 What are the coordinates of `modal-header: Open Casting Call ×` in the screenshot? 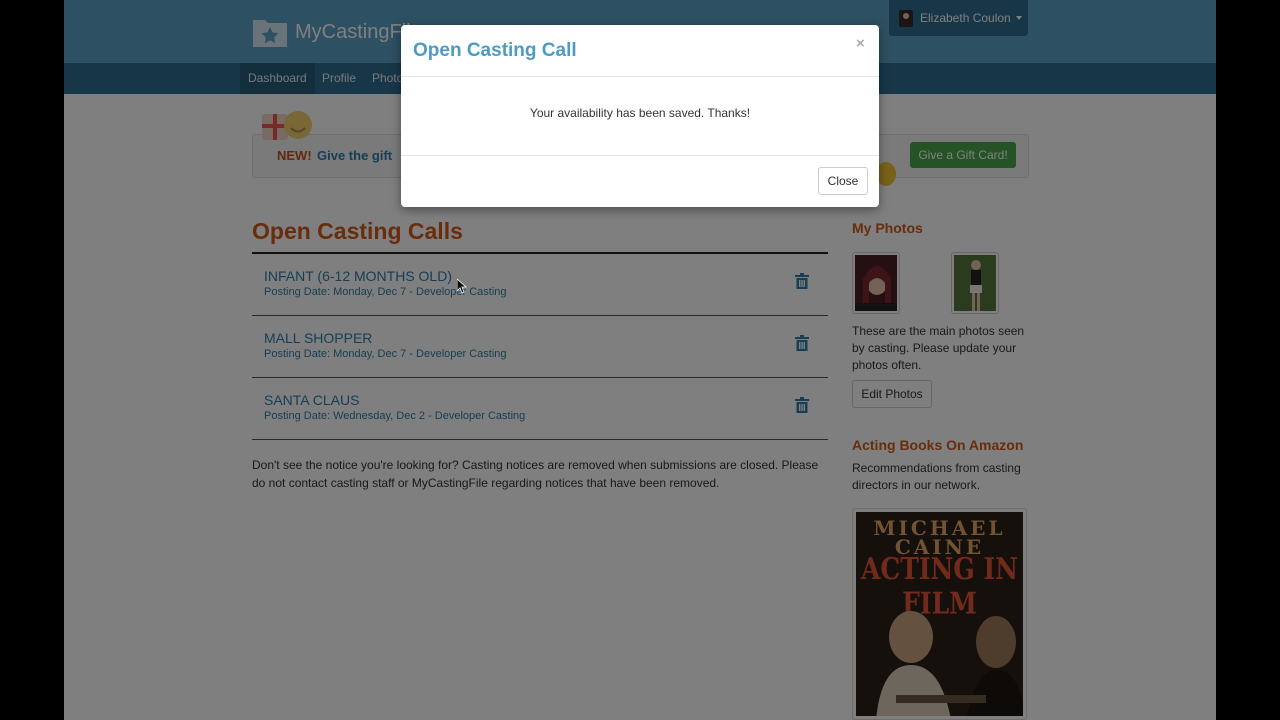 It's located at (640, 51).